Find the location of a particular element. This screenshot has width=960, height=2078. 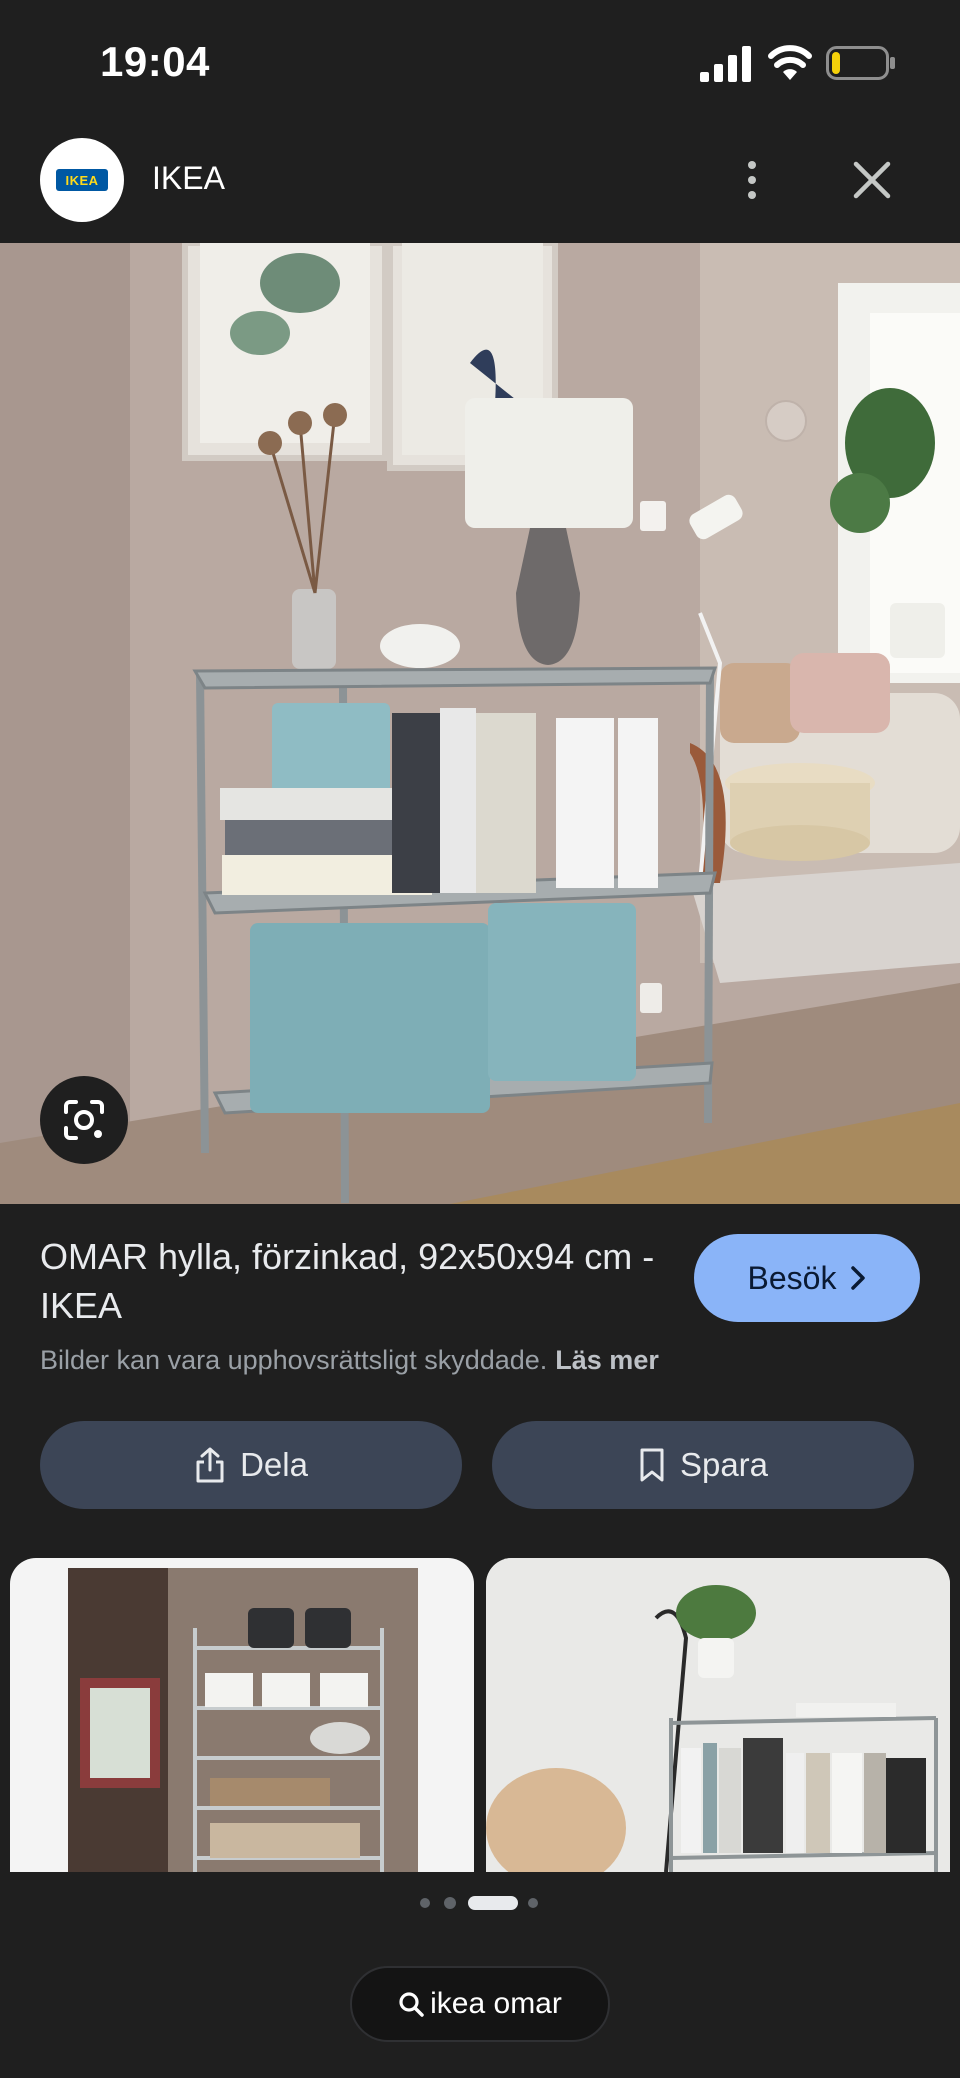

google-lens-button is located at coordinates (84, 1120).